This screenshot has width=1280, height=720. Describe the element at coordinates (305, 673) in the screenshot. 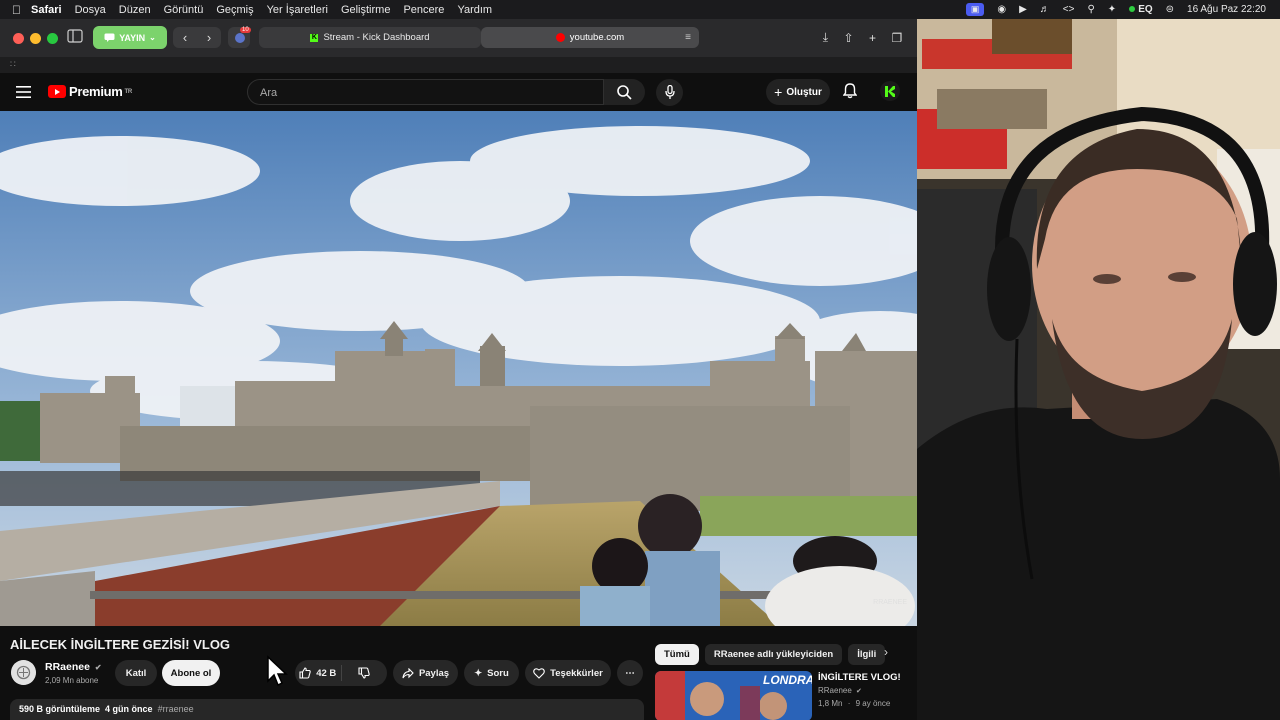

I see `thumbs-up-icon` at that location.